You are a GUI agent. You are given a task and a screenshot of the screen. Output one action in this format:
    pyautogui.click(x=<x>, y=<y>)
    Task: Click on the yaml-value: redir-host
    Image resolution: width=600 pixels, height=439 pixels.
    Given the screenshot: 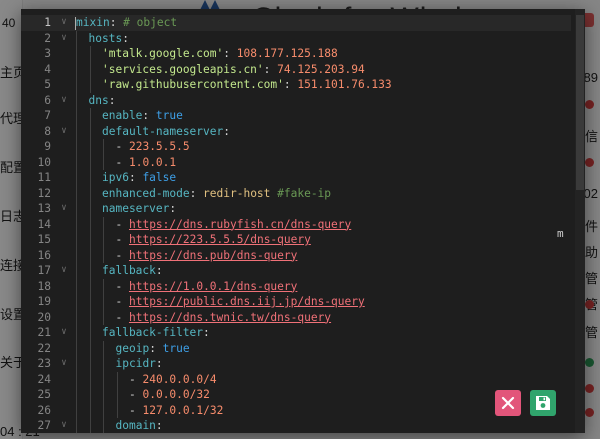 What is the action you would take?
    pyautogui.click(x=237, y=193)
    